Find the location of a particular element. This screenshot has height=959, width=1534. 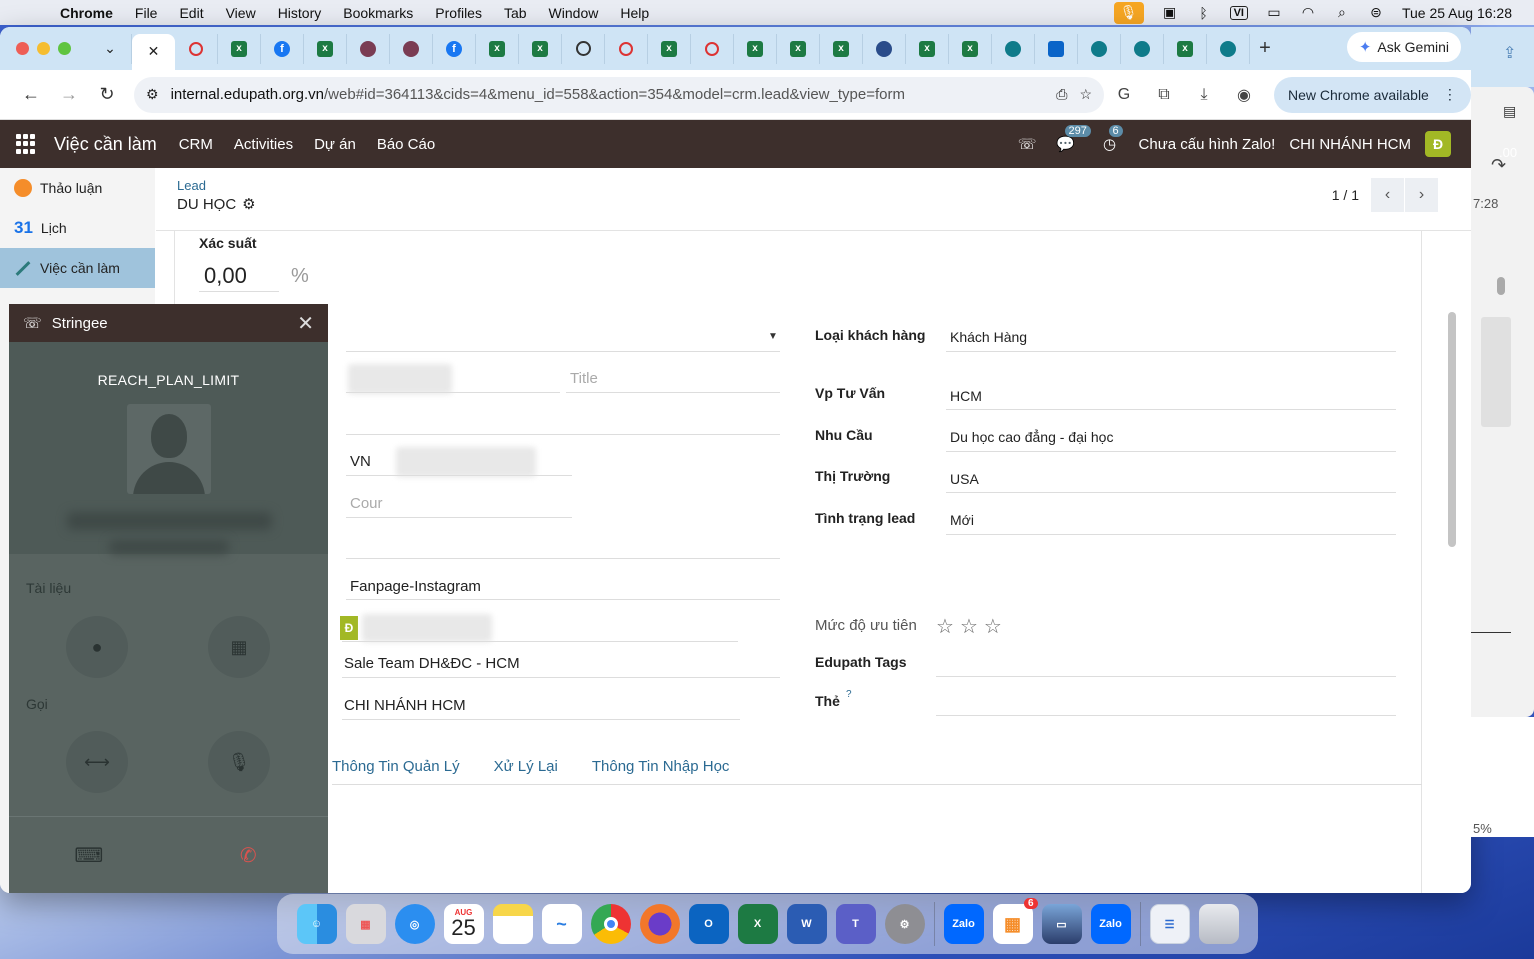

menu-bao-cao: Báo Cáo is located at coordinates (406, 144).